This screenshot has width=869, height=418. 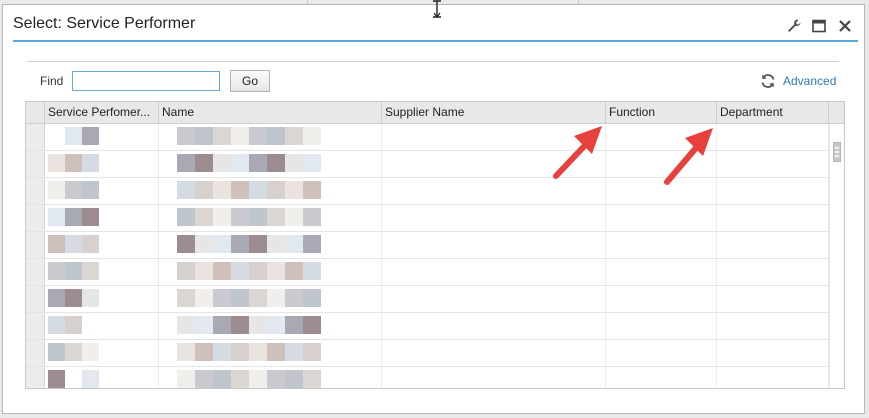 I want to click on close-icon, so click(x=845, y=26).